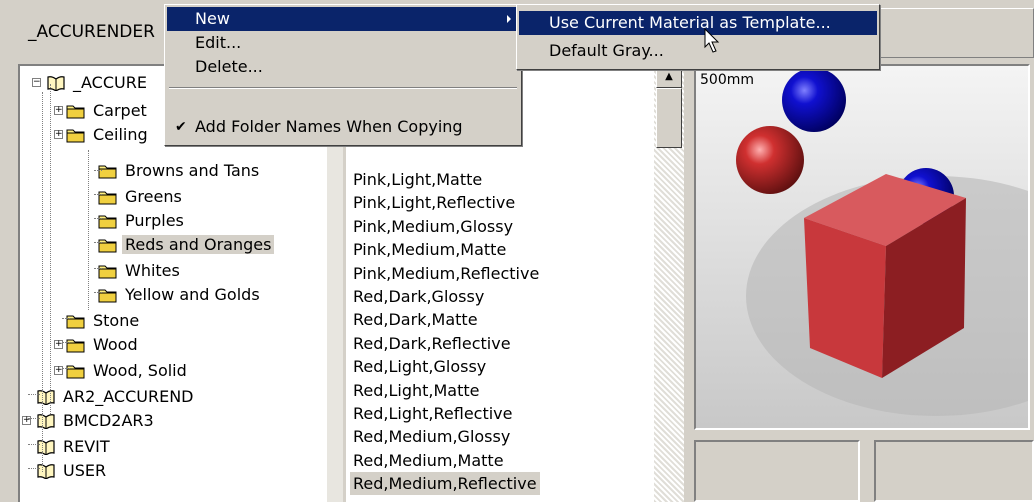 The width and height of the screenshot is (1034, 502). What do you see at coordinates (416, 390) in the screenshot?
I see `material-list-item: Red,Light,Matte` at bounding box center [416, 390].